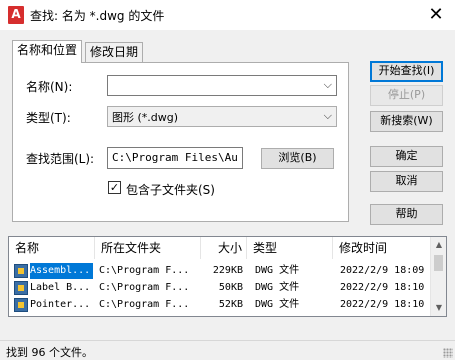  I want to click on file-size: 229KB, so click(227, 270).